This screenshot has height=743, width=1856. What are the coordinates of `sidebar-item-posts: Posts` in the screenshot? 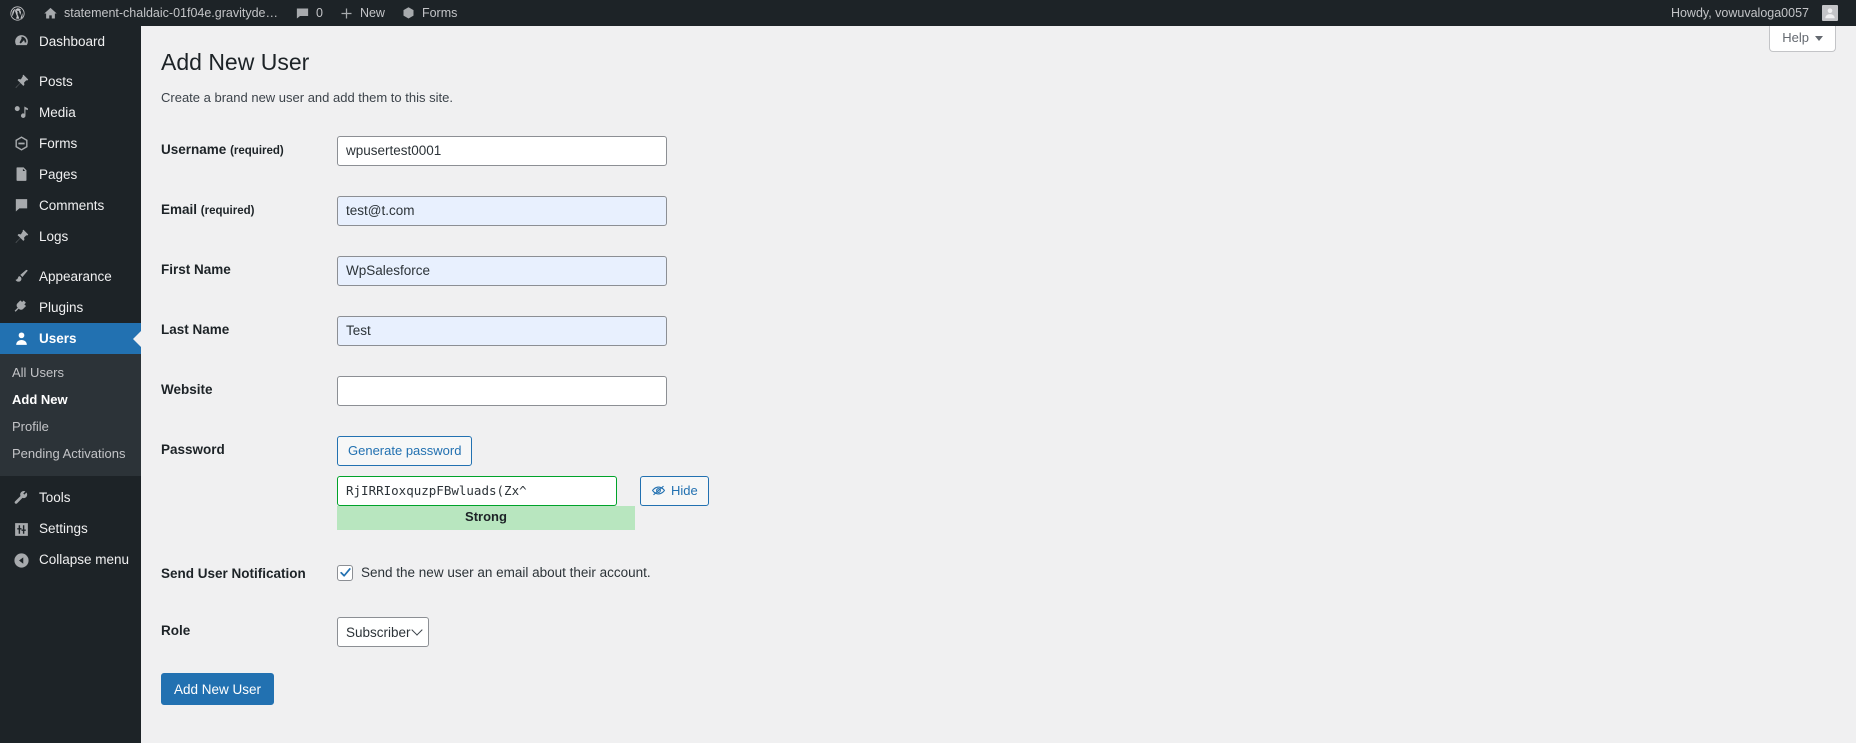 It's located at (70, 81).